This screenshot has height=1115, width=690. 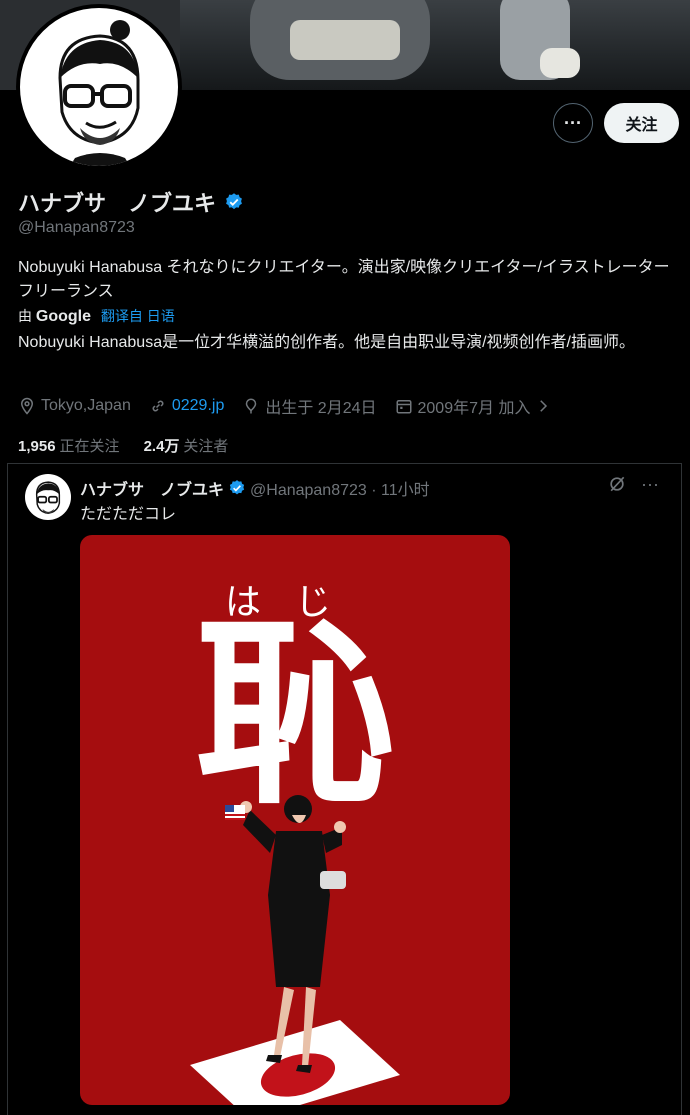 I want to click on tweet-avatar, so click(x=48, y=497).